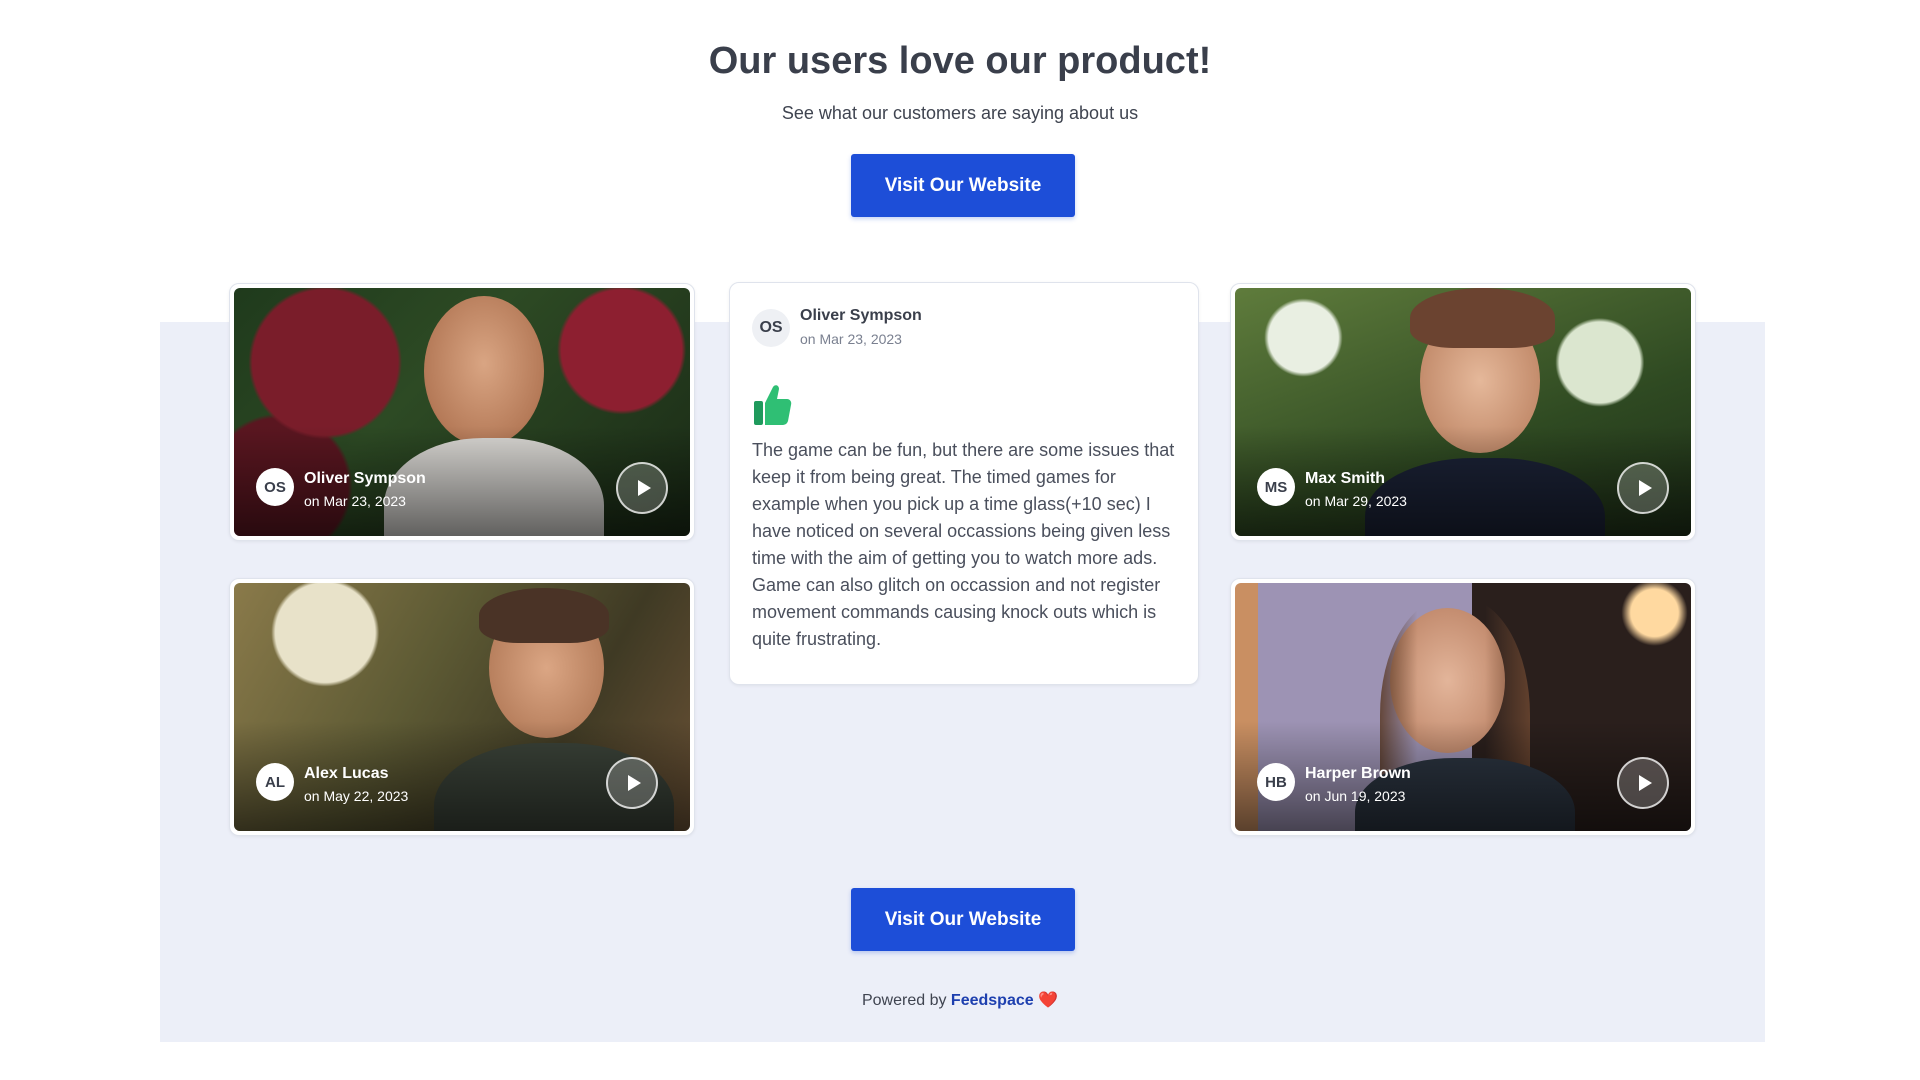 This screenshot has height=1080, width=1920. I want to click on visit-website-button-top: Visit Our Website, so click(963, 185).